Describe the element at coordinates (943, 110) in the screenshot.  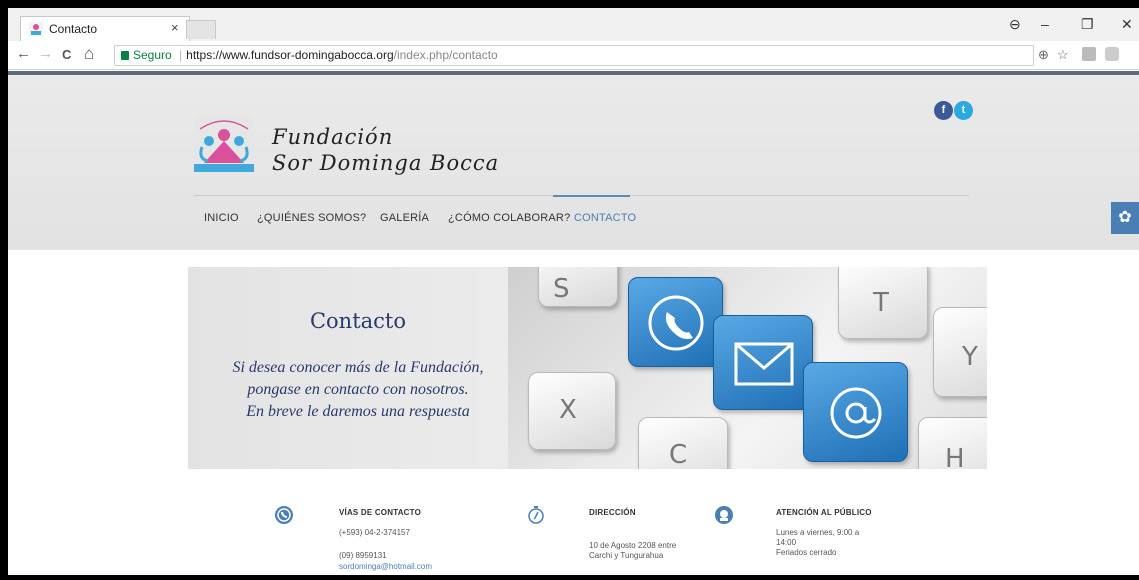
I see `facebook-icon: f` at that location.